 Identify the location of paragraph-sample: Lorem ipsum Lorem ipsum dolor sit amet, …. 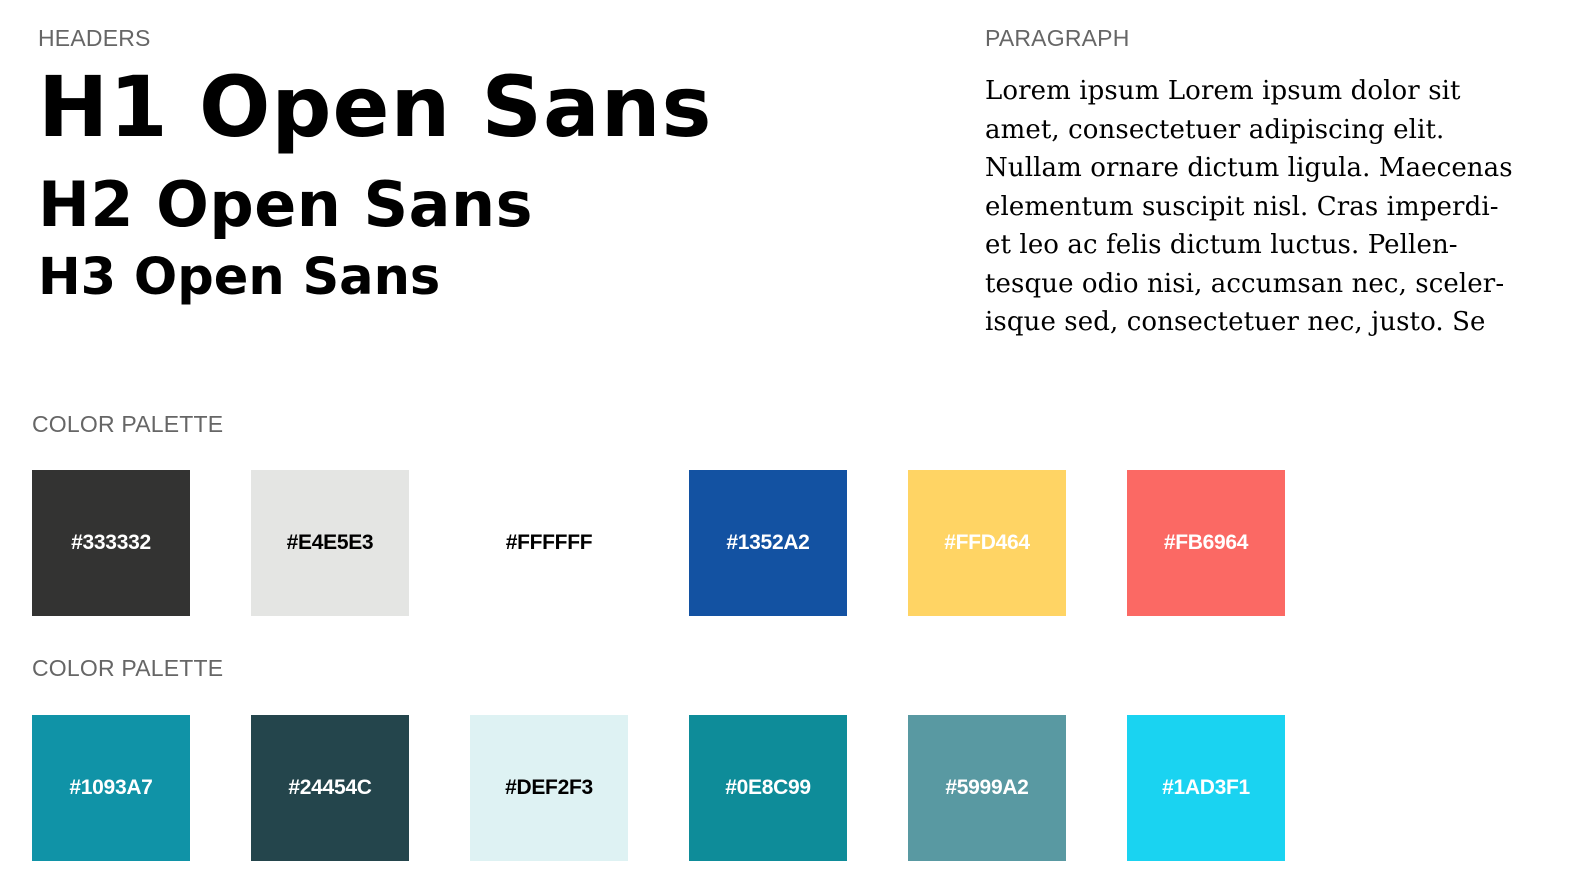
(1257, 207).